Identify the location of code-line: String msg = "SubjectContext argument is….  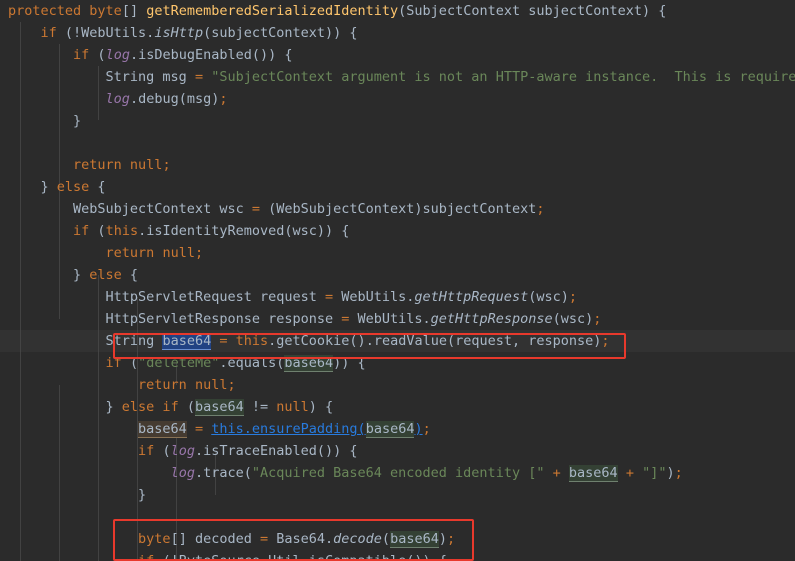
(397, 77).